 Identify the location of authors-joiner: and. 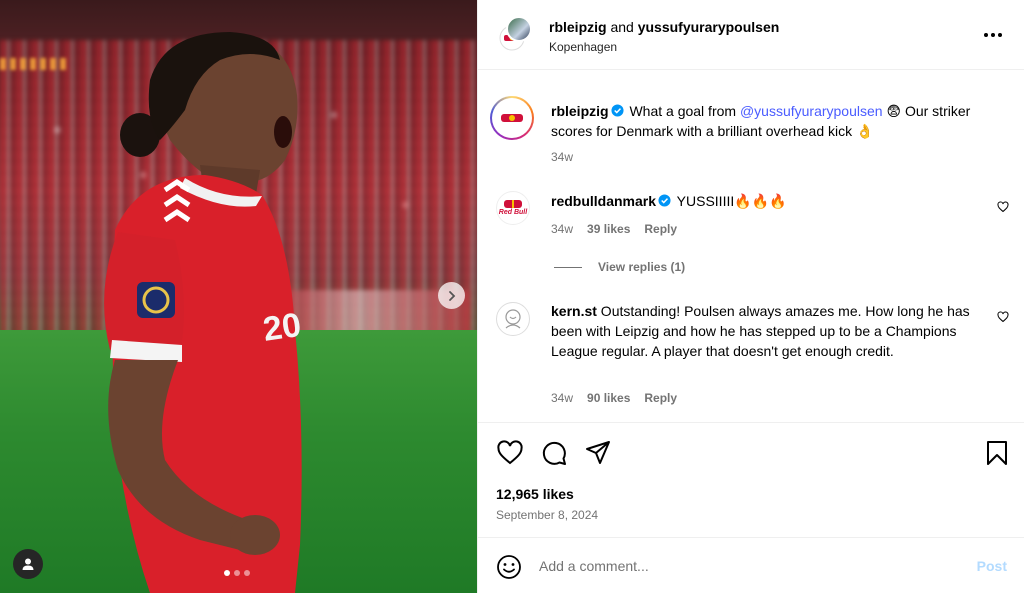
(622, 27).